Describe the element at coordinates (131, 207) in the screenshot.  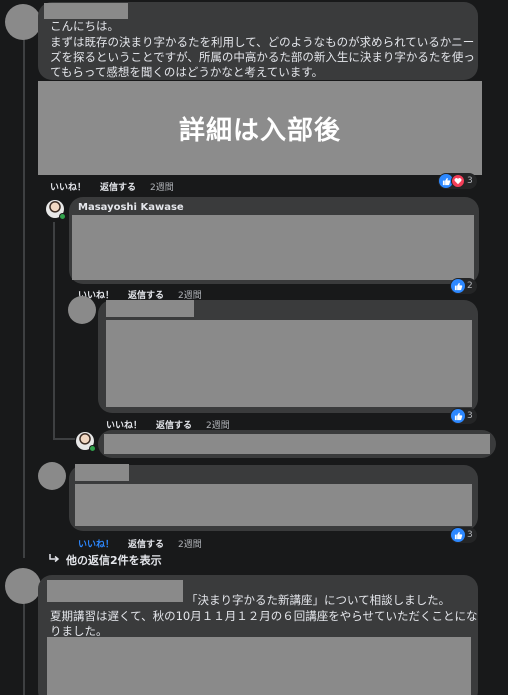
I see `author-name: Masayoshi Kawase` at that location.